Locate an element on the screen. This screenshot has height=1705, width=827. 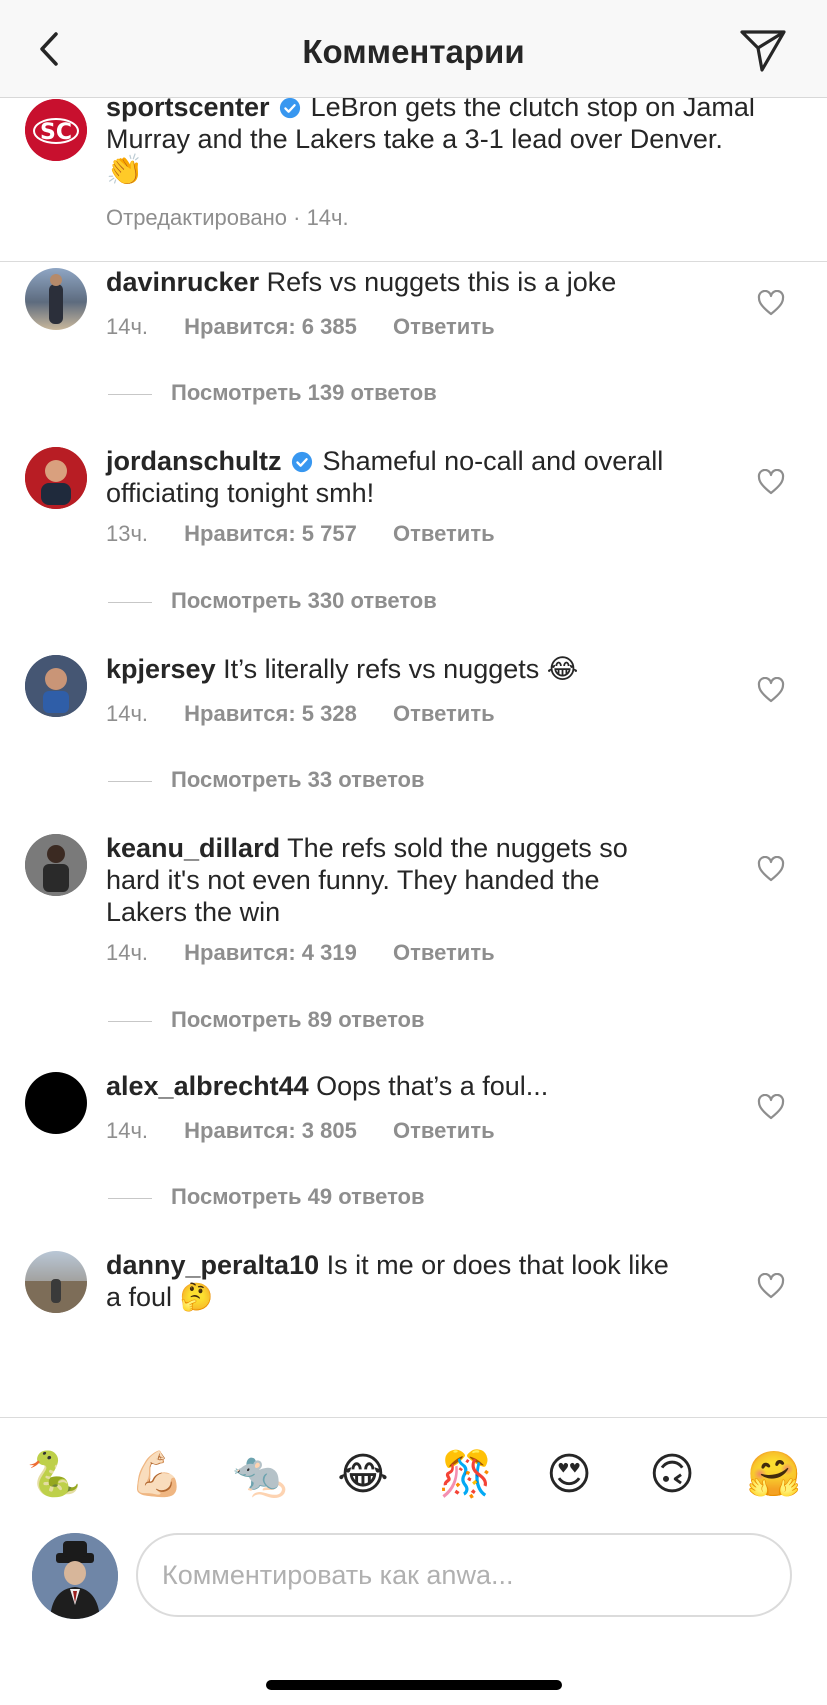
comment-likes: Нравится: 5 328 is located at coordinates (270, 713).